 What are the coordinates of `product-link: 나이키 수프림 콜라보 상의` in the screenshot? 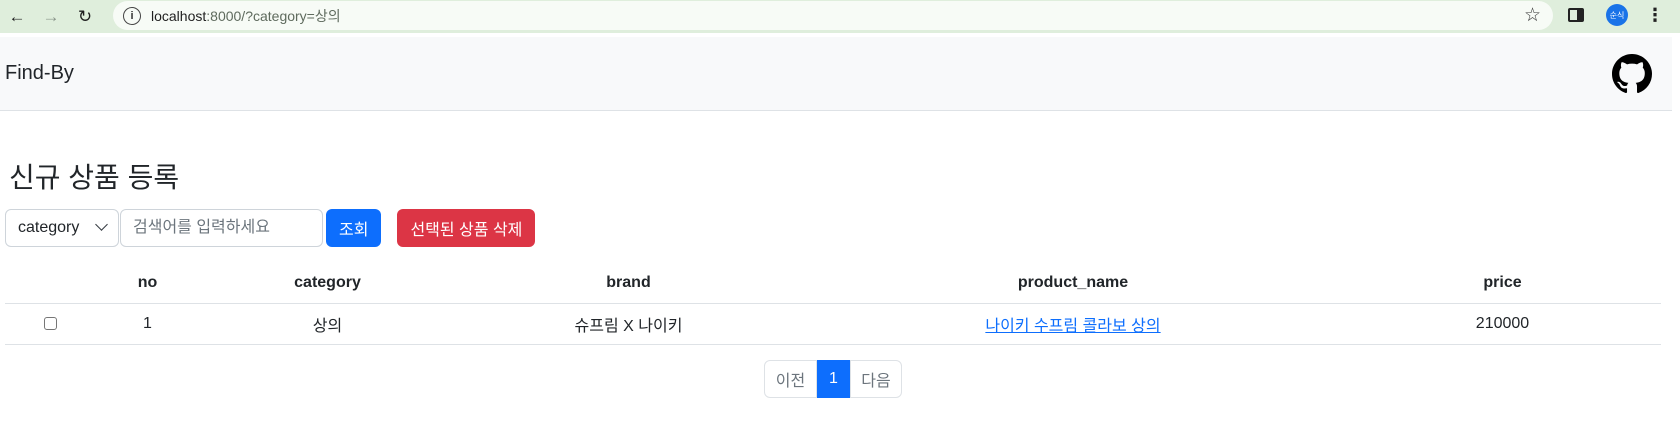 It's located at (1072, 326).